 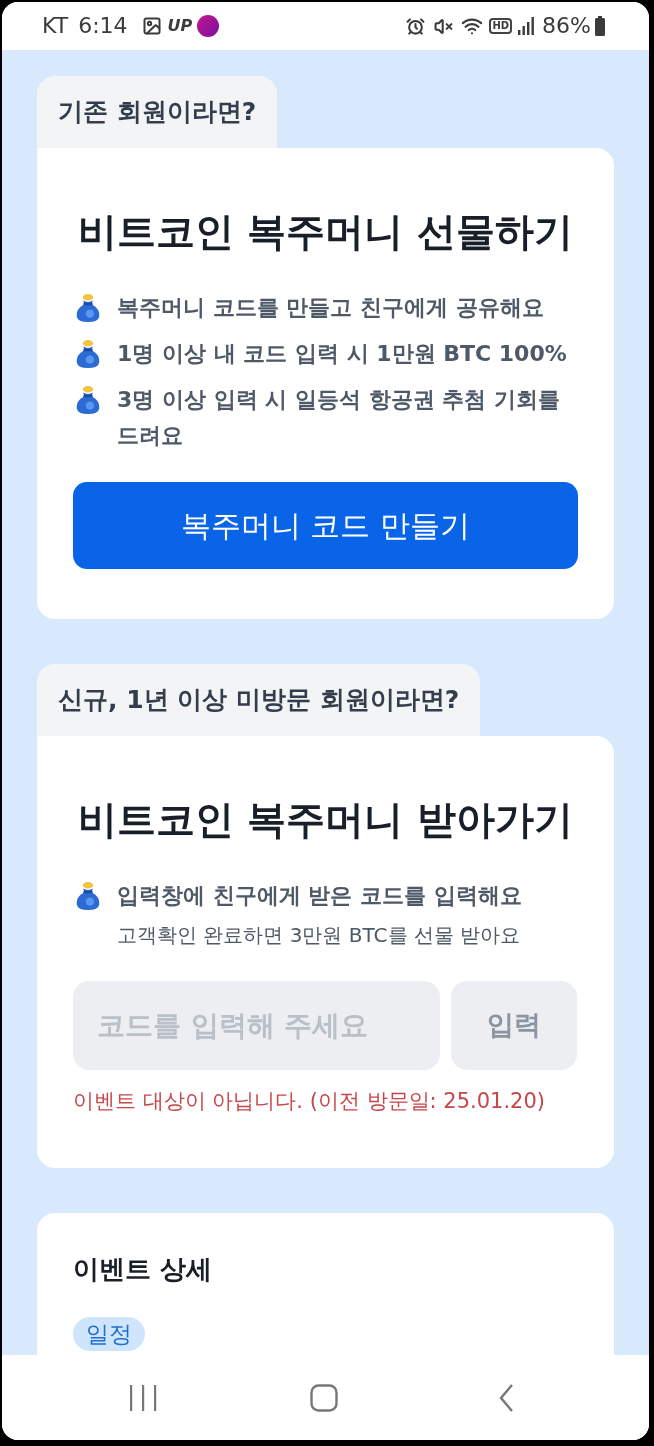 What do you see at coordinates (157, 112) in the screenshot?
I see `audience-label: 기존 회원이라면?` at bounding box center [157, 112].